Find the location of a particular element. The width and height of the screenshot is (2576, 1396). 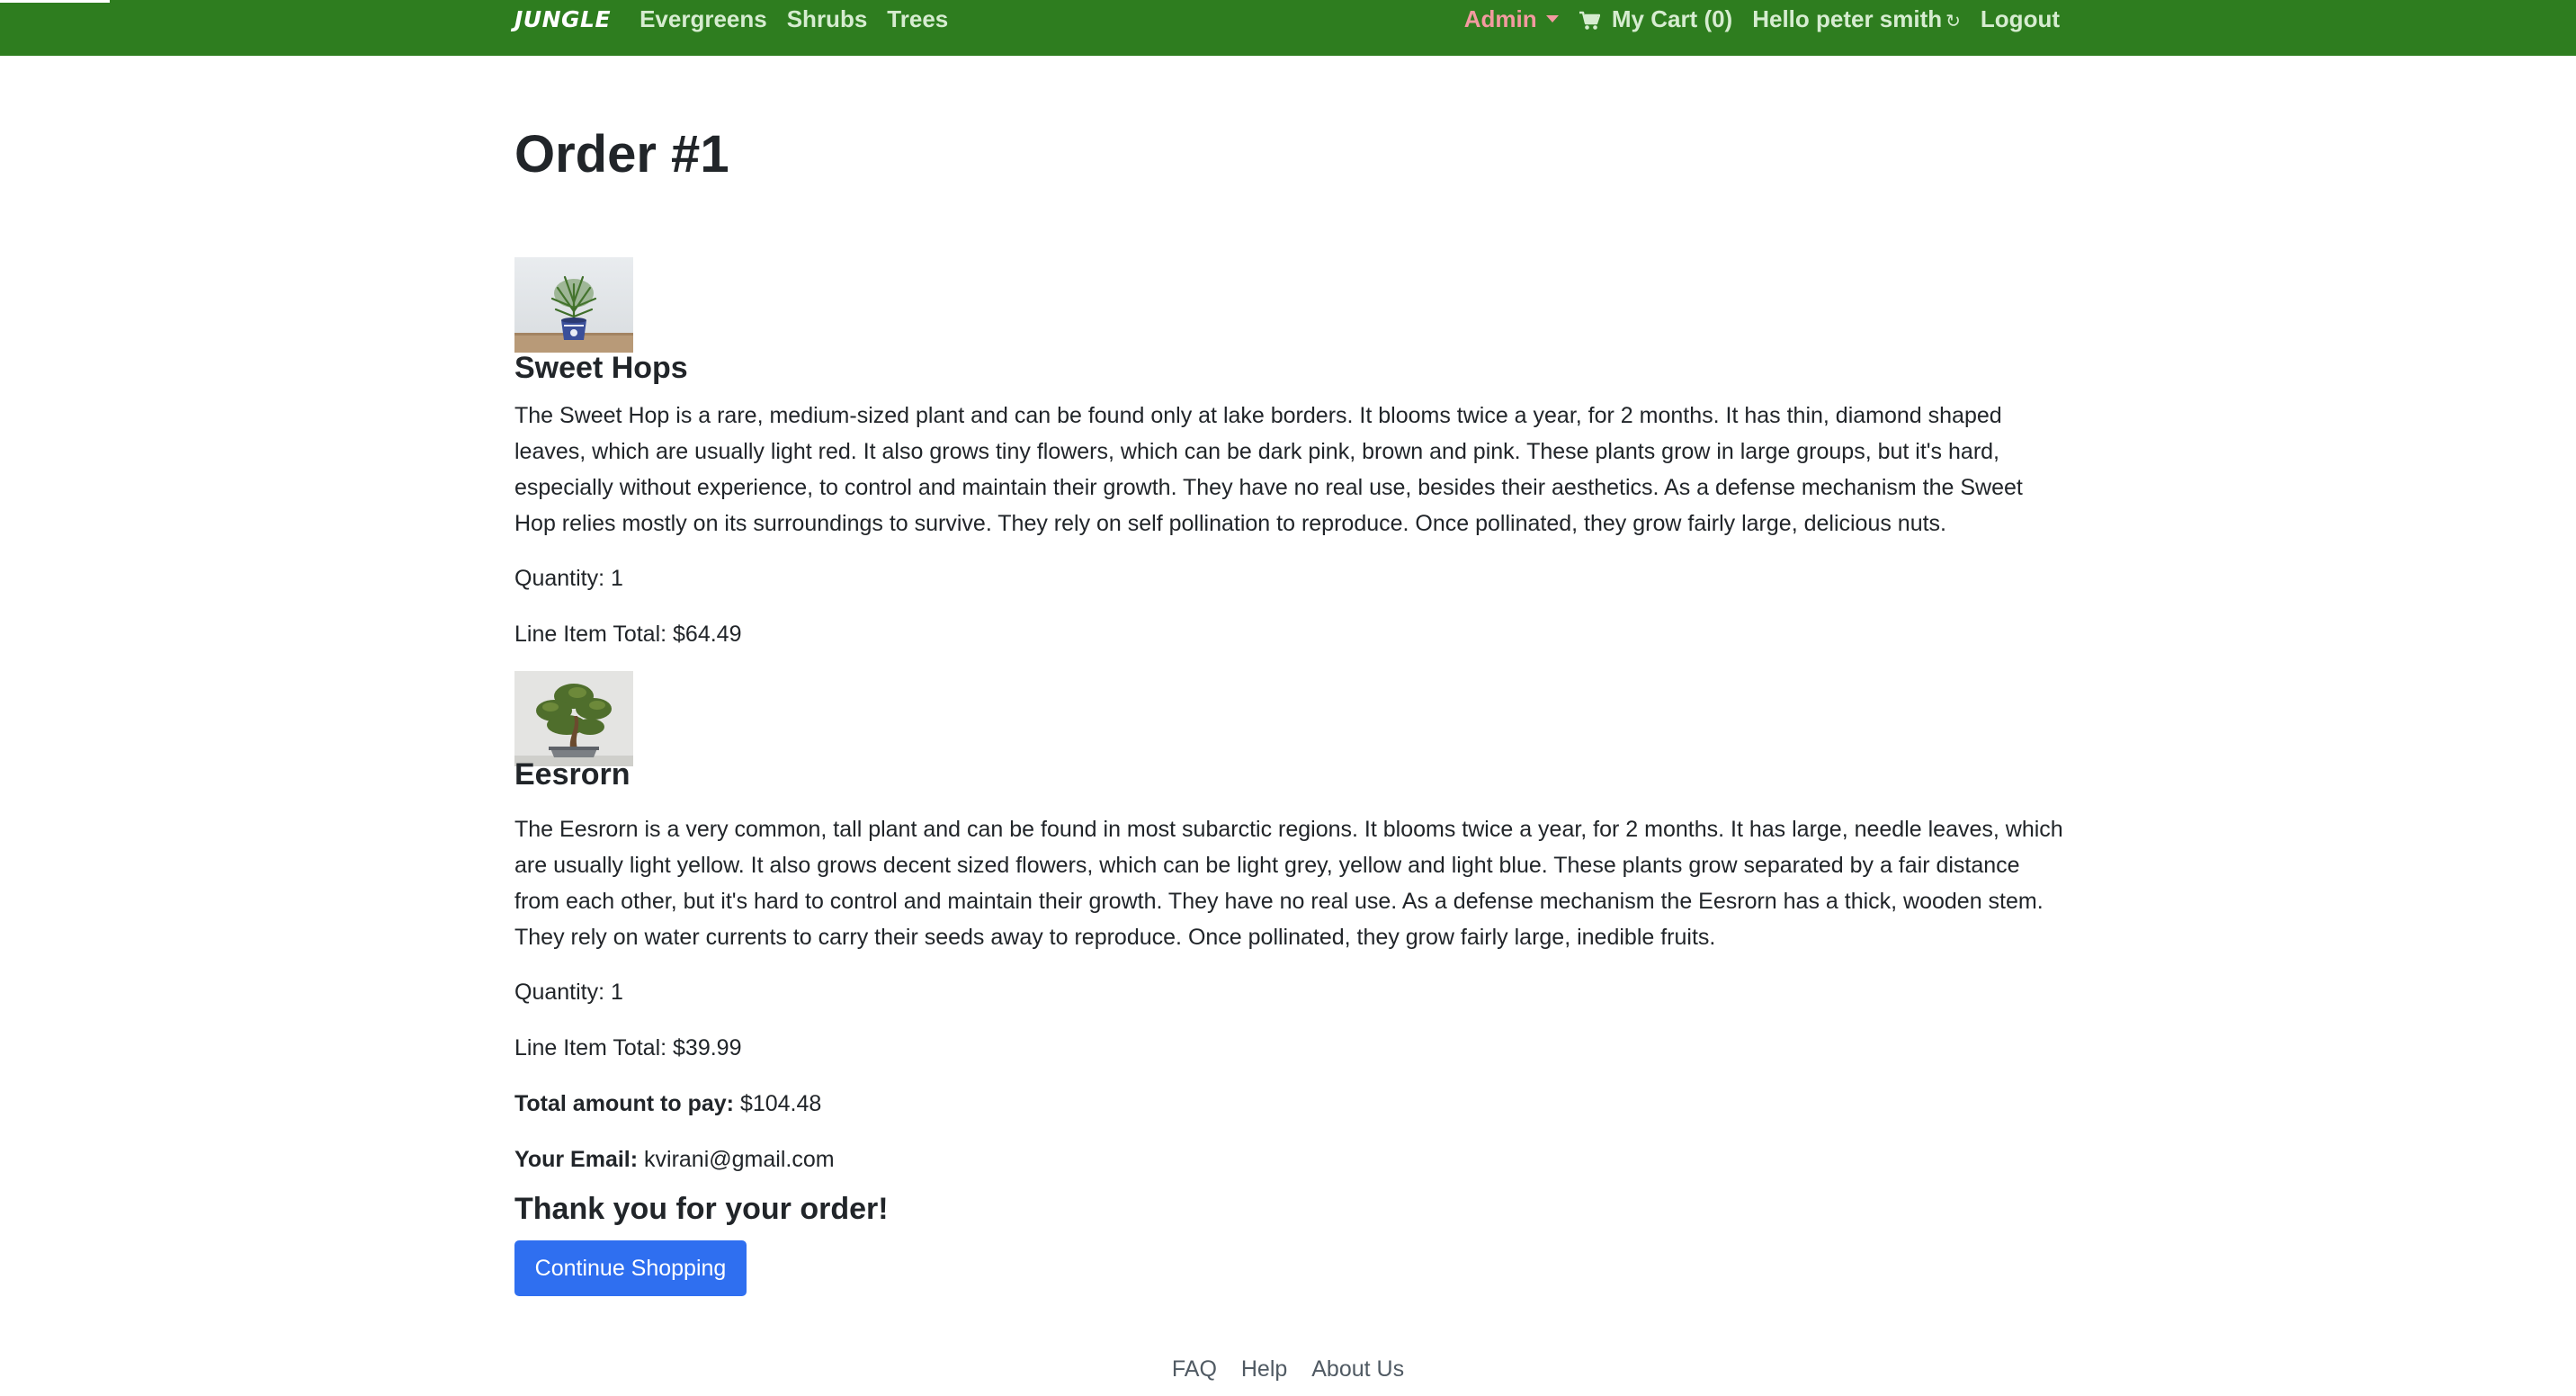

logout-link: Logout is located at coordinates (2020, 19).